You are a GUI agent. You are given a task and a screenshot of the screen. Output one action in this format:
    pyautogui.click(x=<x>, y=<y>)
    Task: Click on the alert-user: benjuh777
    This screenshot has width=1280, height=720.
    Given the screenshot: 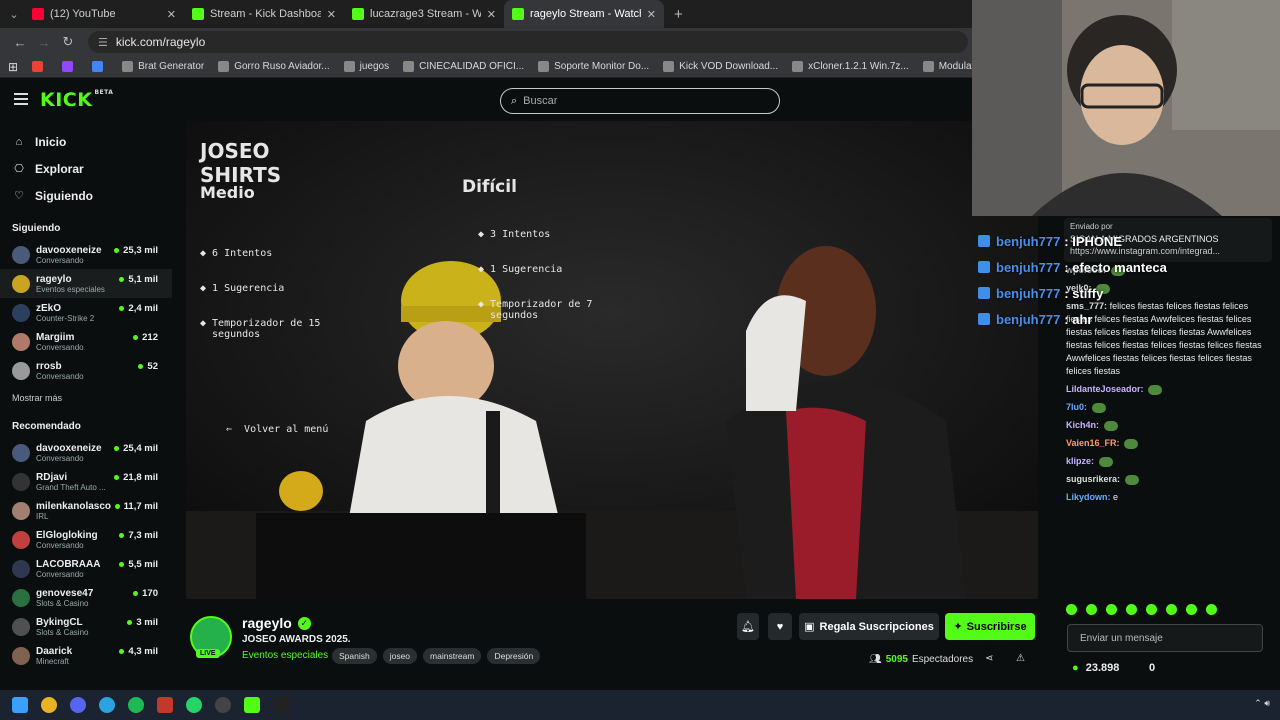 What is the action you would take?
    pyautogui.click(x=1028, y=241)
    